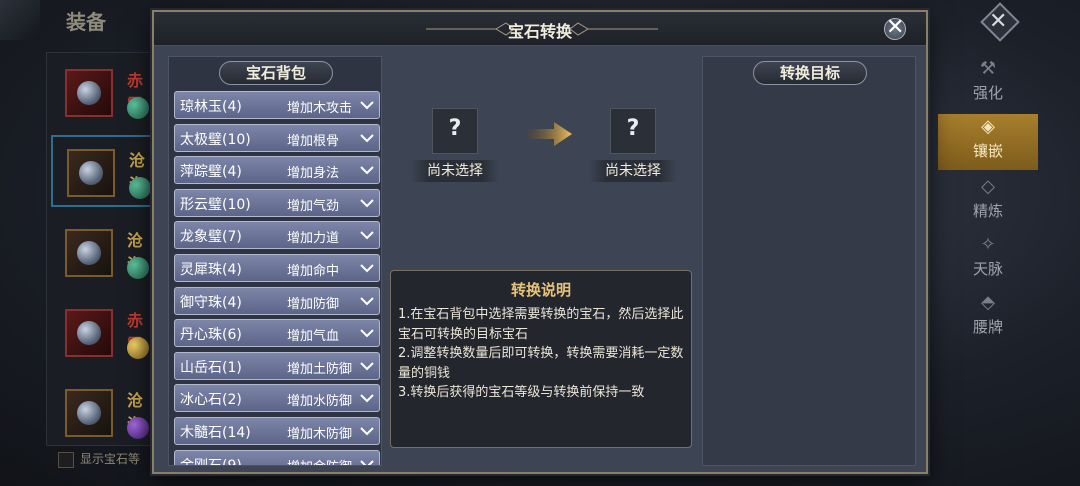 The width and height of the screenshot is (1080, 486). Describe the element at coordinates (20, 20) in the screenshot. I see `background-corner-ornament` at that location.